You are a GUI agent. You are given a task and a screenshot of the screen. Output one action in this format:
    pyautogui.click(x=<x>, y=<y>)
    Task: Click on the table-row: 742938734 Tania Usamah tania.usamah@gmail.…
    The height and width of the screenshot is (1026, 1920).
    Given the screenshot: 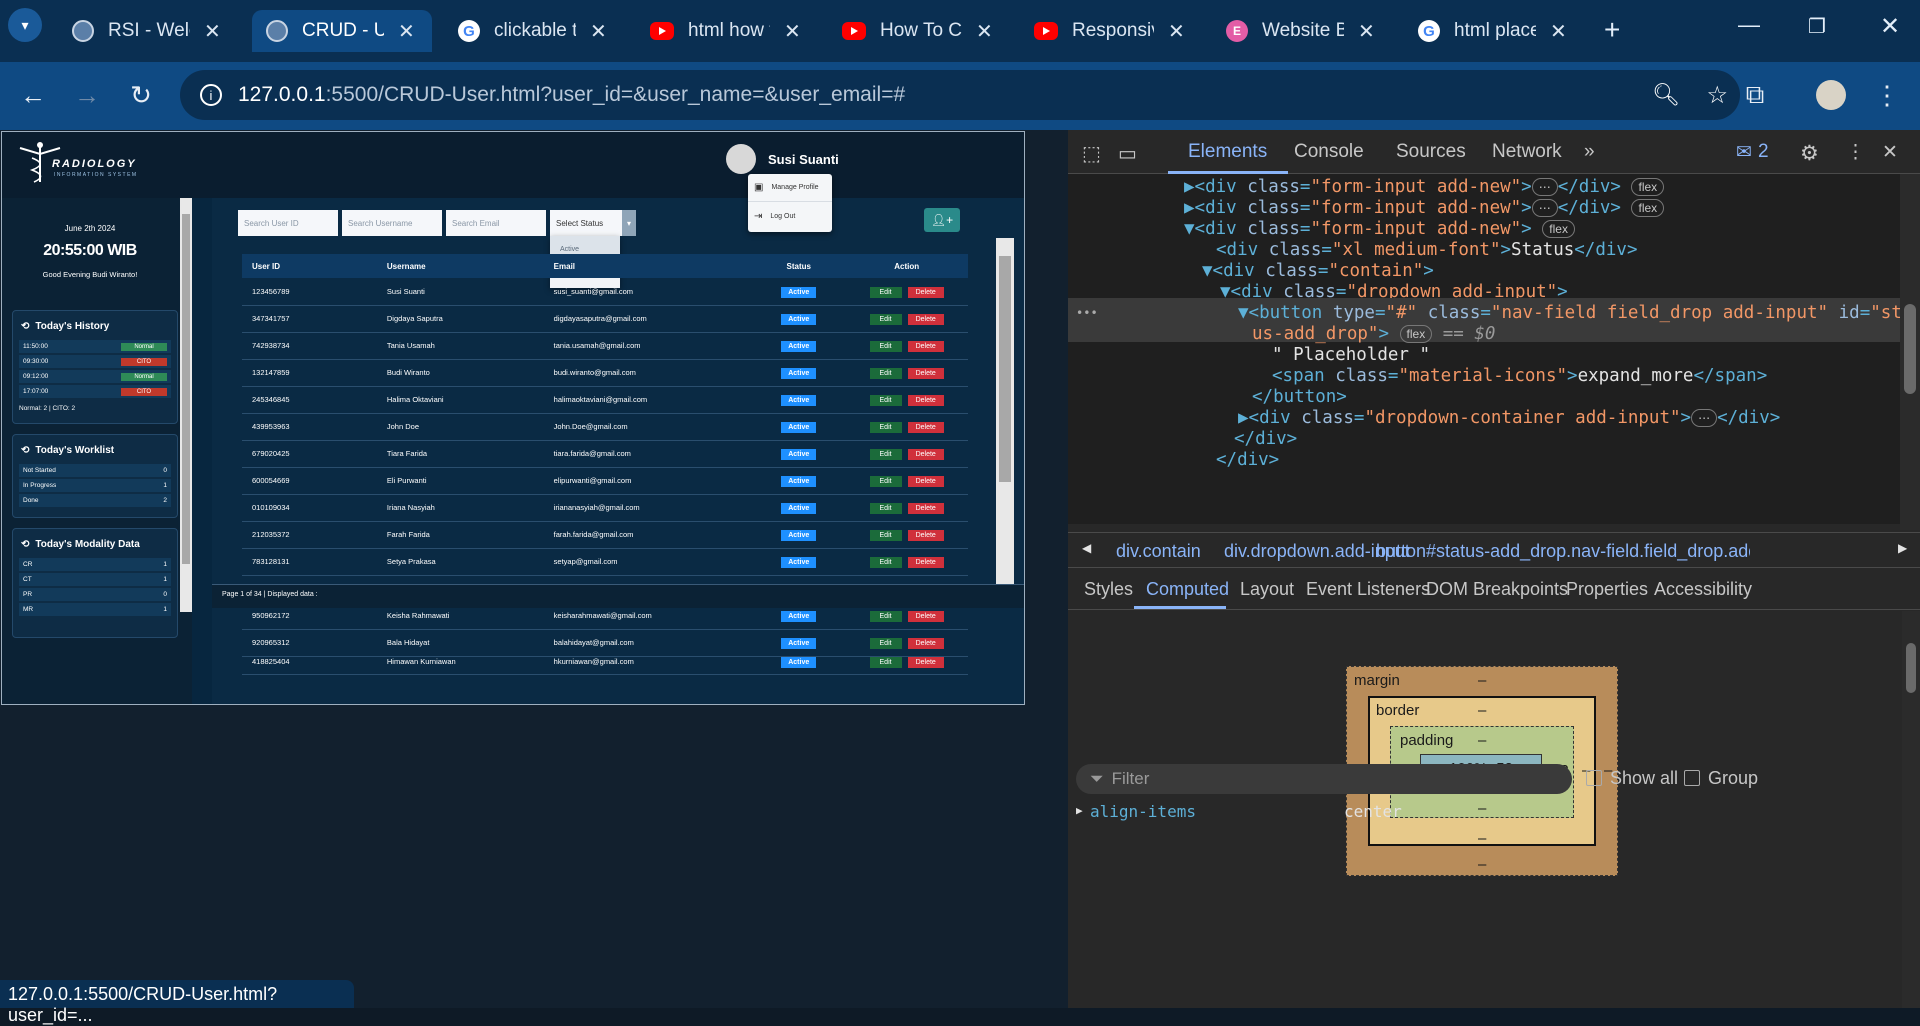 What is the action you would take?
    pyautogui.click(x=605, y=346)
    